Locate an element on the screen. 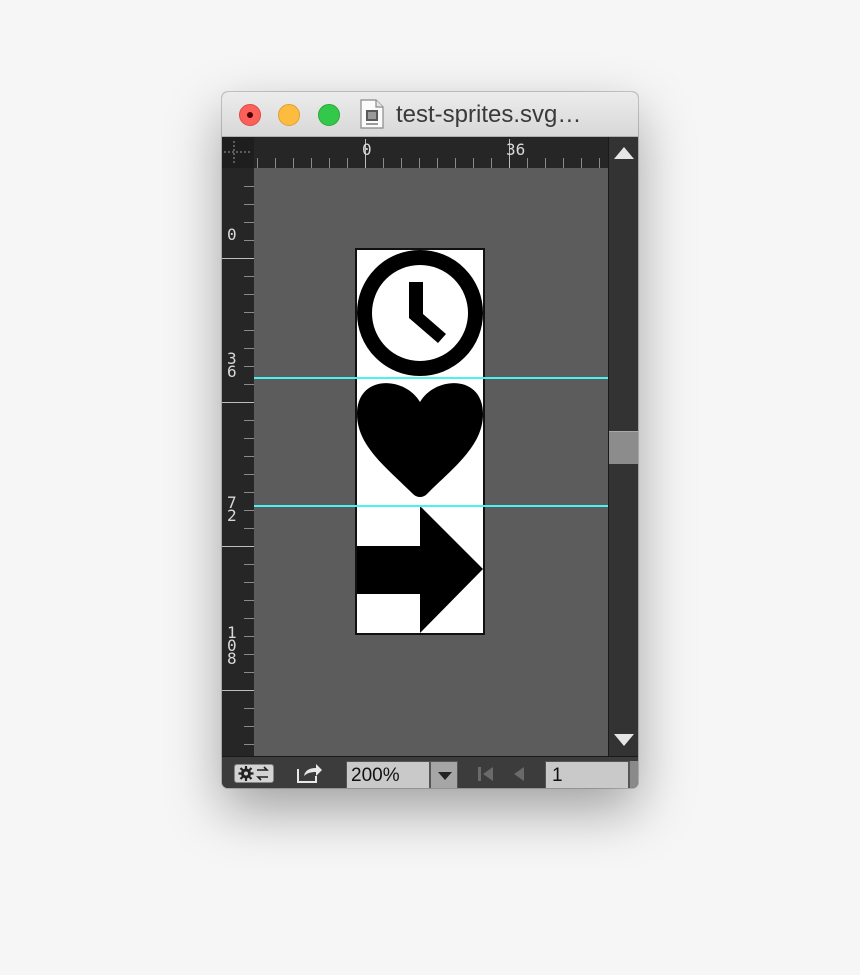  ruler-label-v-36: 36 is located at coordinates (232, 365).